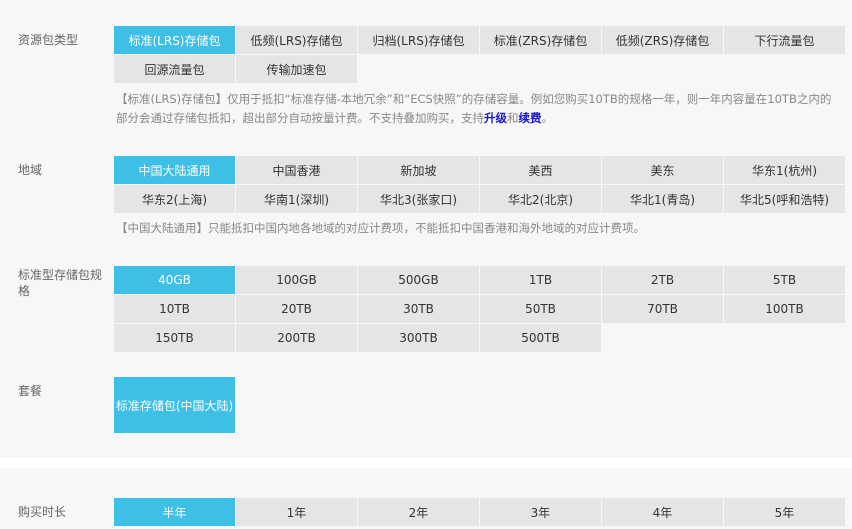 The height and width of the screenshot is (529, 852). I want to click on renew-link: 续费, so click(530, 118).